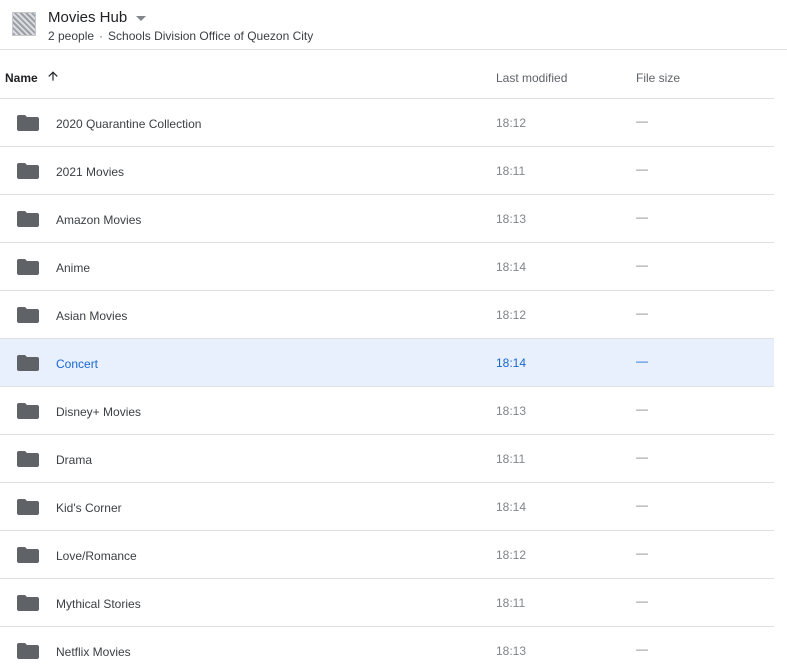  I want to click on row-name: Disney+ Movies, so click(98, 412).